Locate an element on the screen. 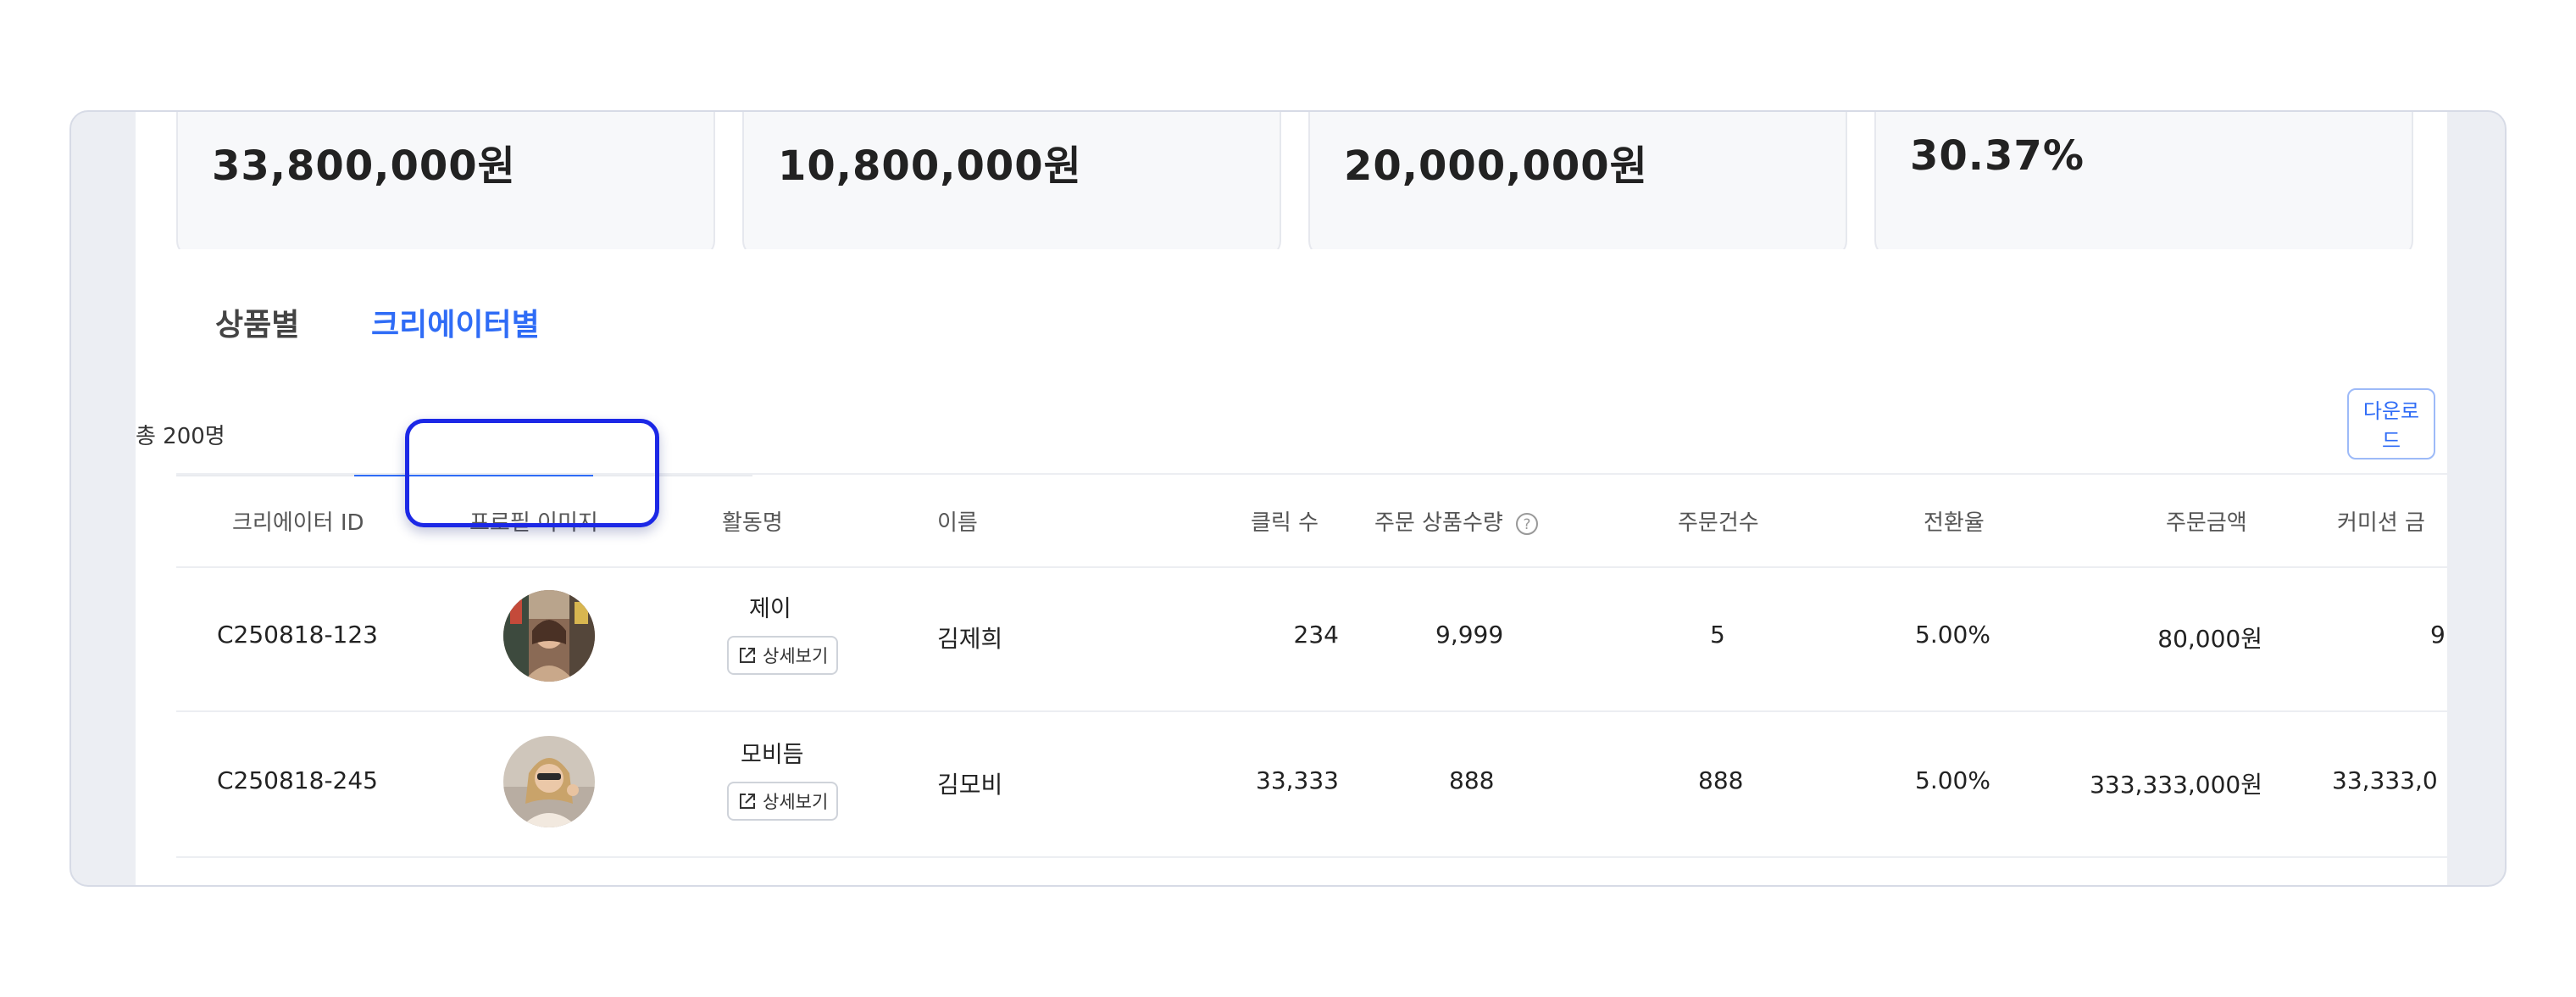 Image resolution: width=2576 pixels, height=997 pixels. header-commission: 커미션 금 is located at coordinates (2381, 523).